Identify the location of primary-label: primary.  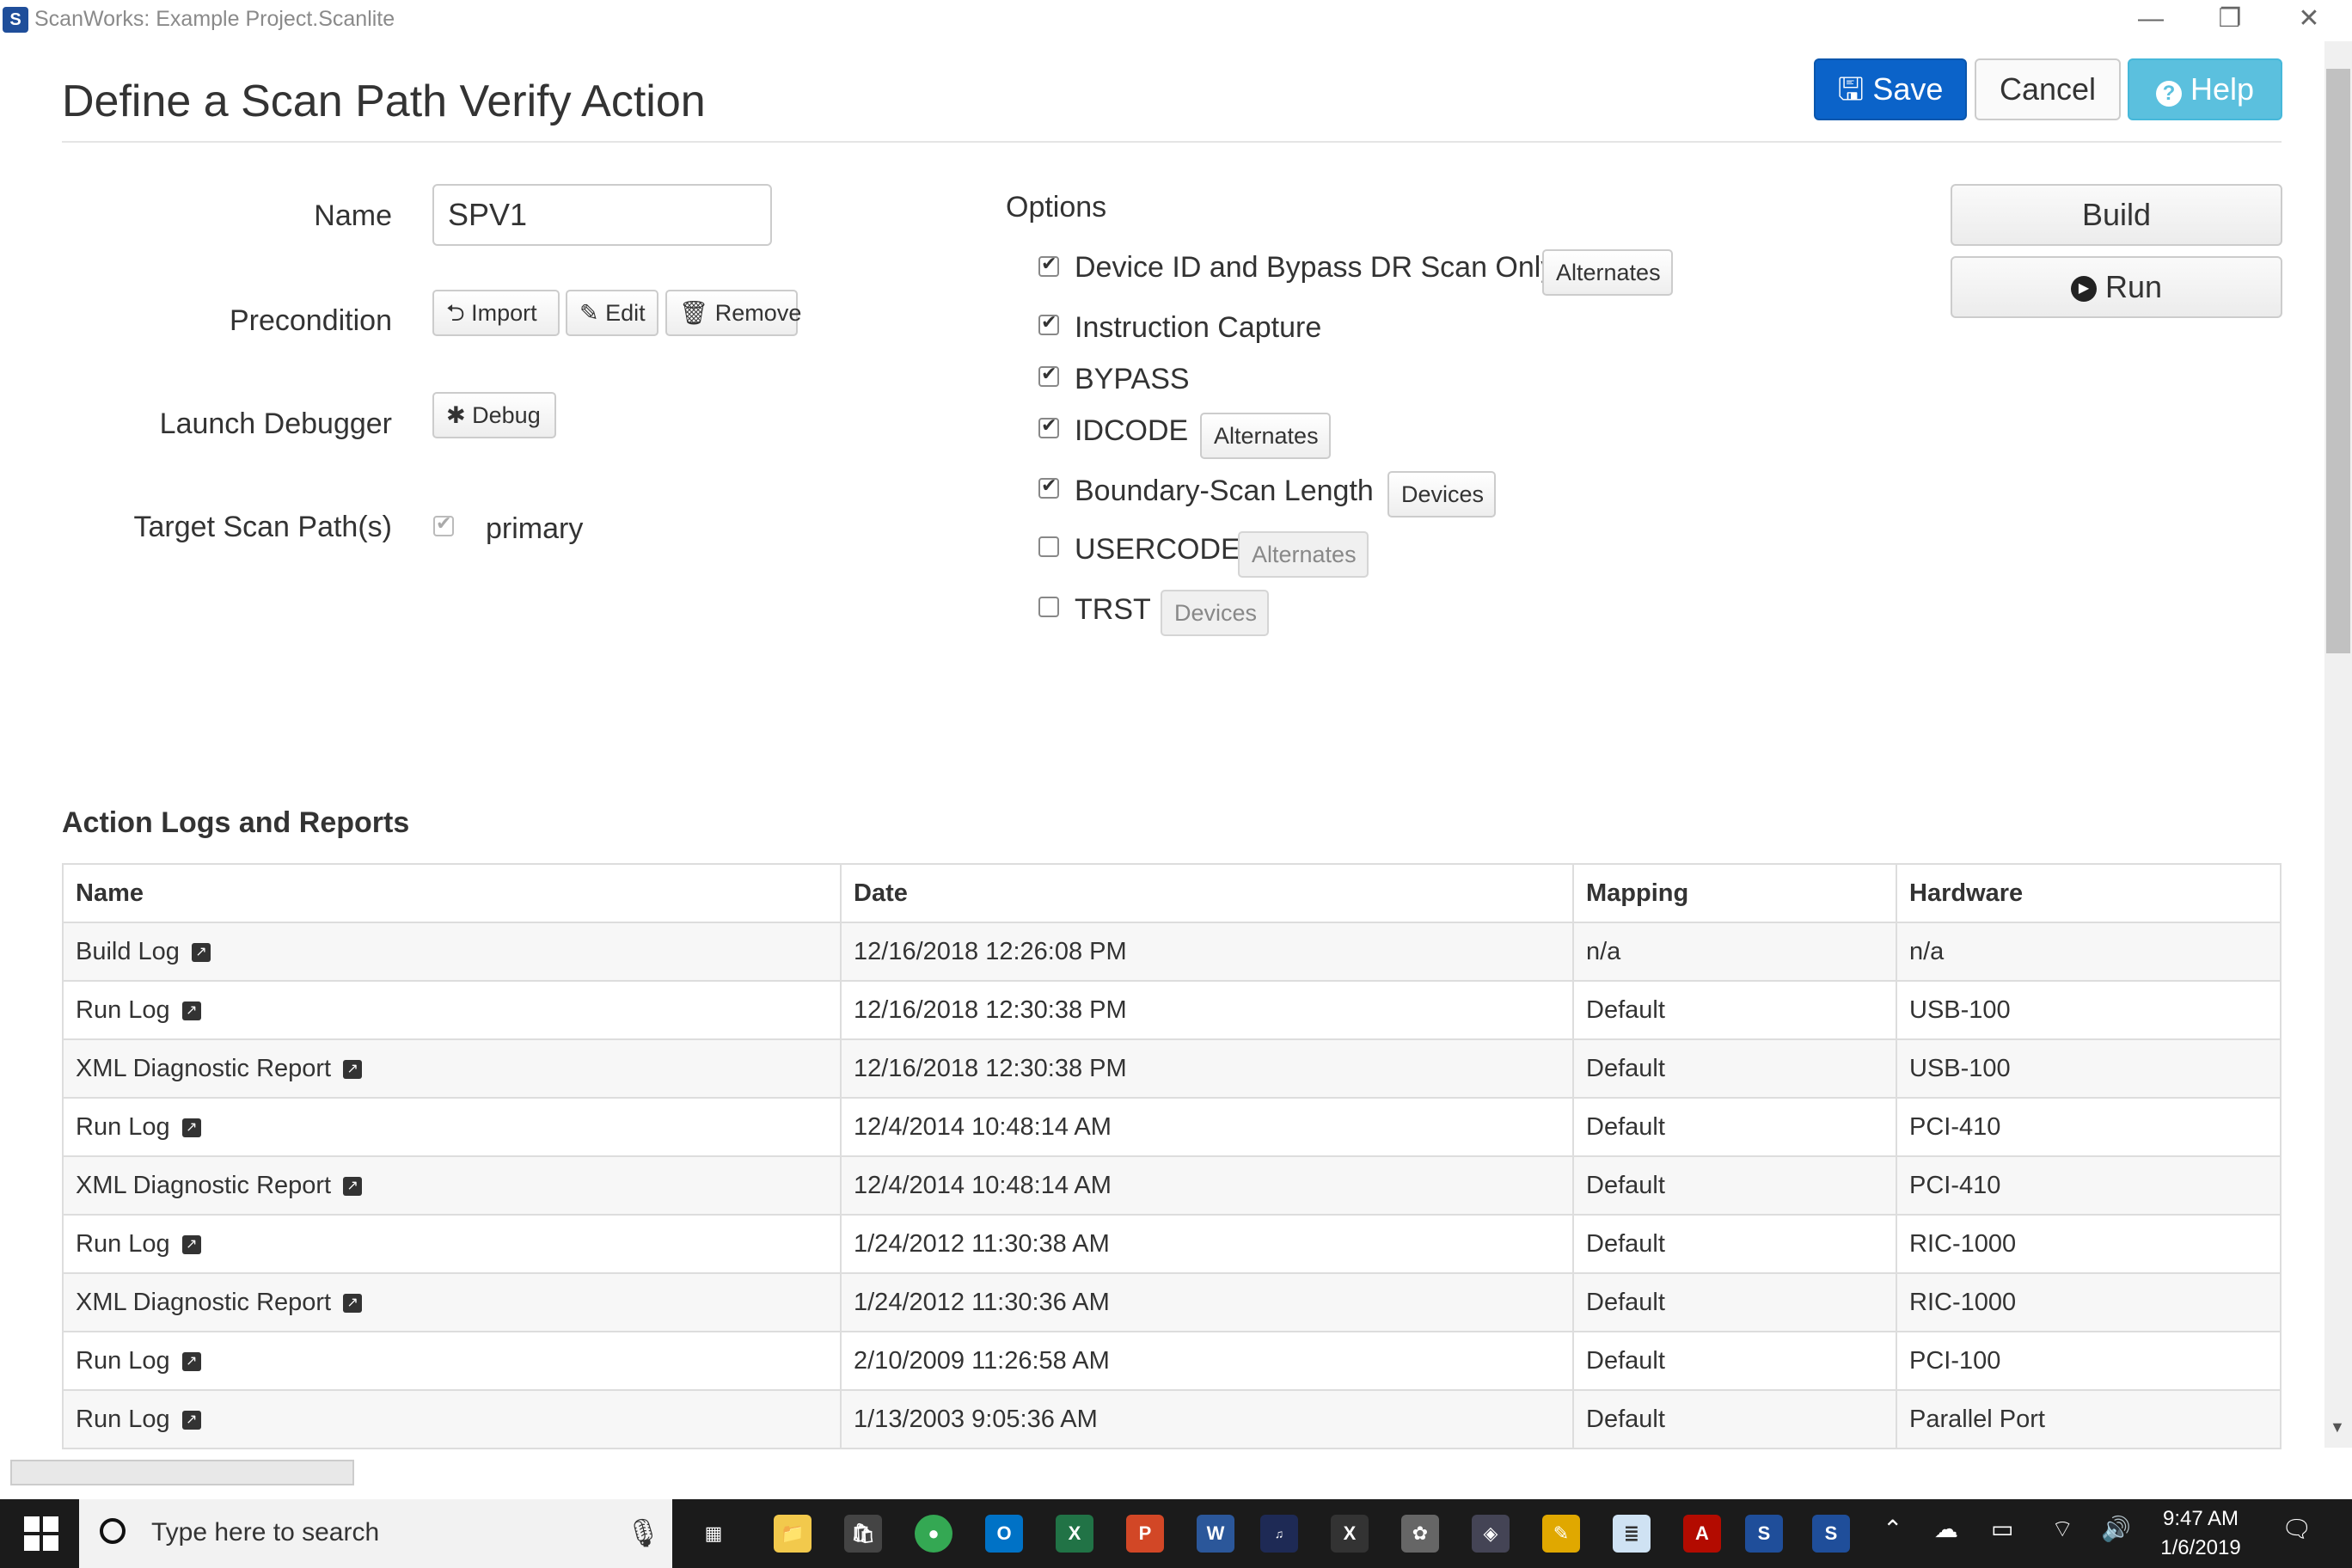
(535, 528).